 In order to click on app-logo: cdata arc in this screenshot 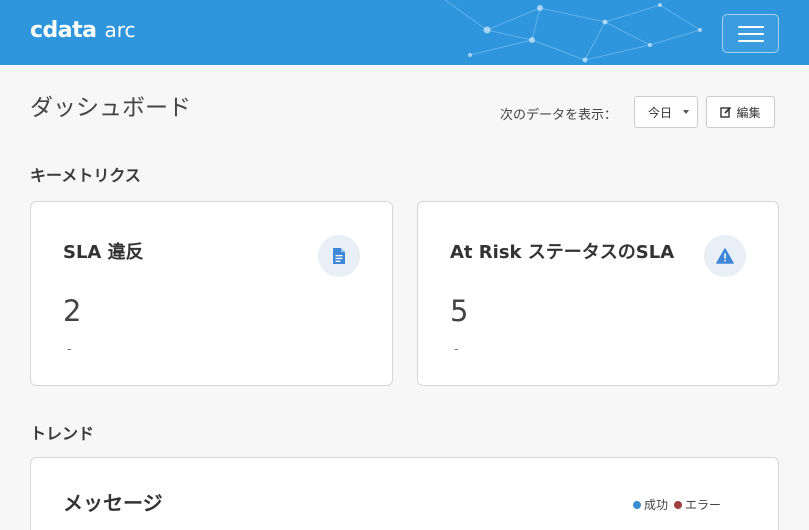, I will do `click(83, 30)`.